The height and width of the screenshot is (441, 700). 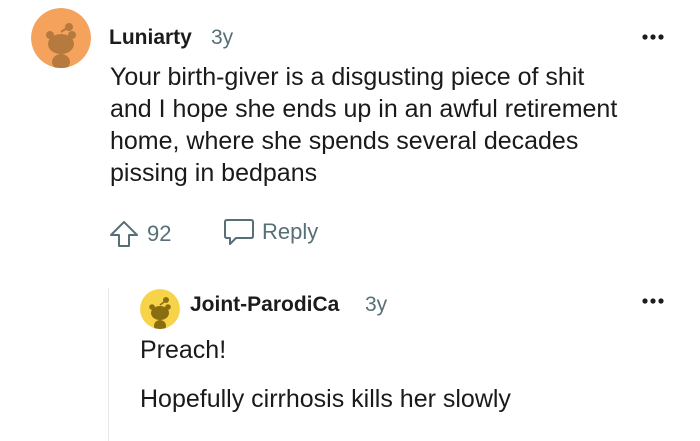 What do you see at coordinates (139, 234) in the screenshot?
I see `upvote-button: 92` at bounding box center [139, 234].